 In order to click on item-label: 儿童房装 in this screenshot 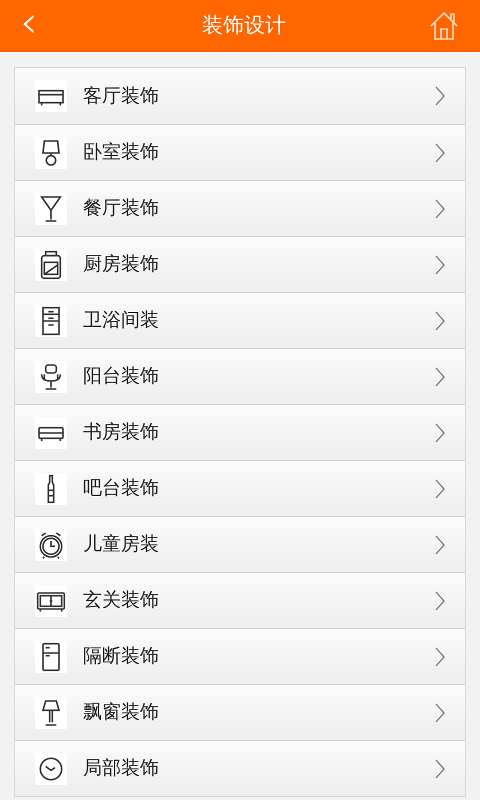, I will do `click(121, 545)`.